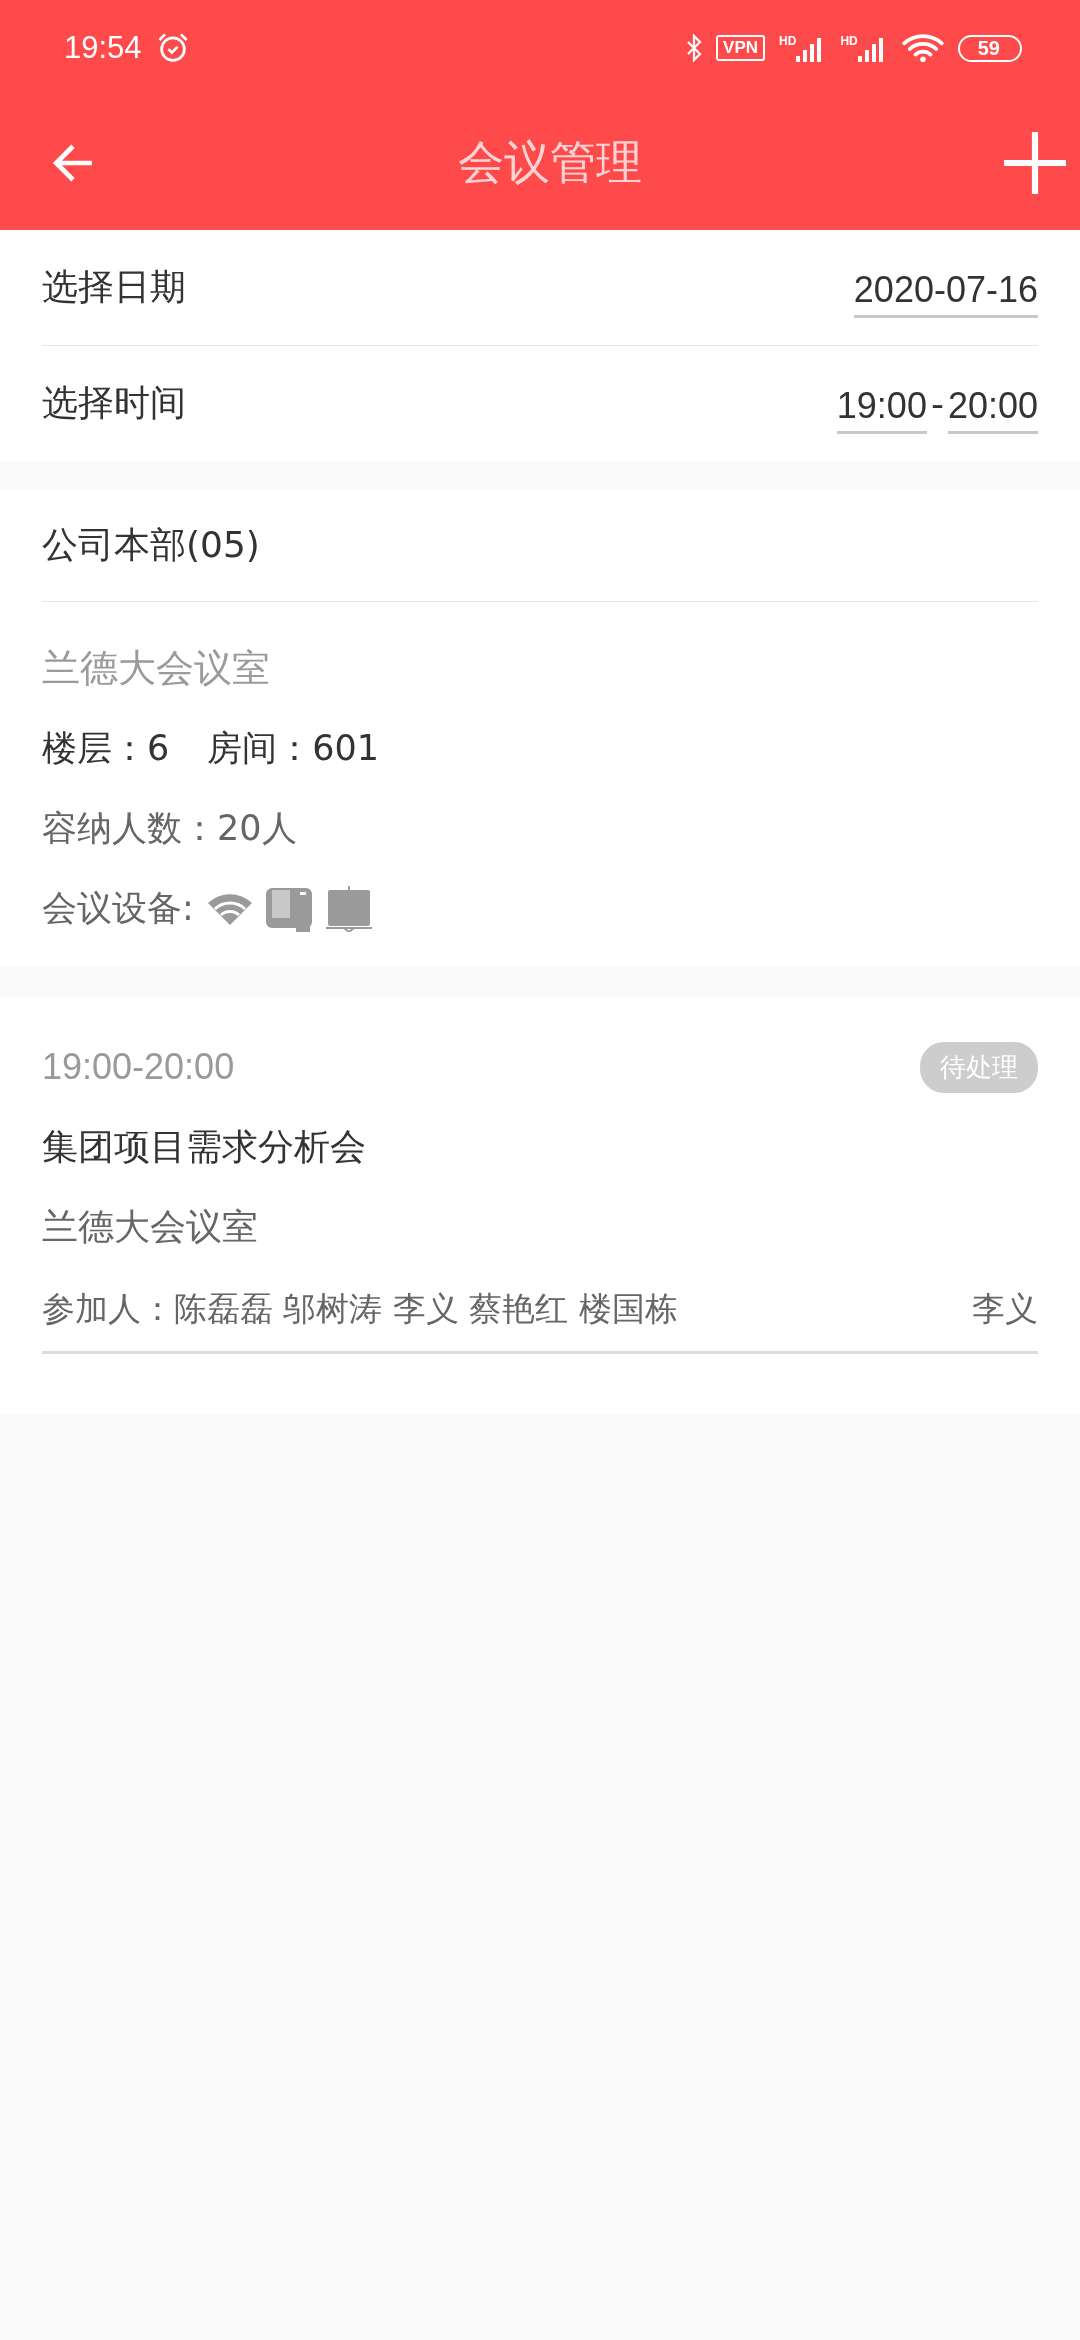 Image resolution: width=1080 pixels, height=2340 pixels. What do you see at coordinates (540, 545) in the screenshot?
I see `section-heading: 公司本部(05)` at bounding box center [540, 545].